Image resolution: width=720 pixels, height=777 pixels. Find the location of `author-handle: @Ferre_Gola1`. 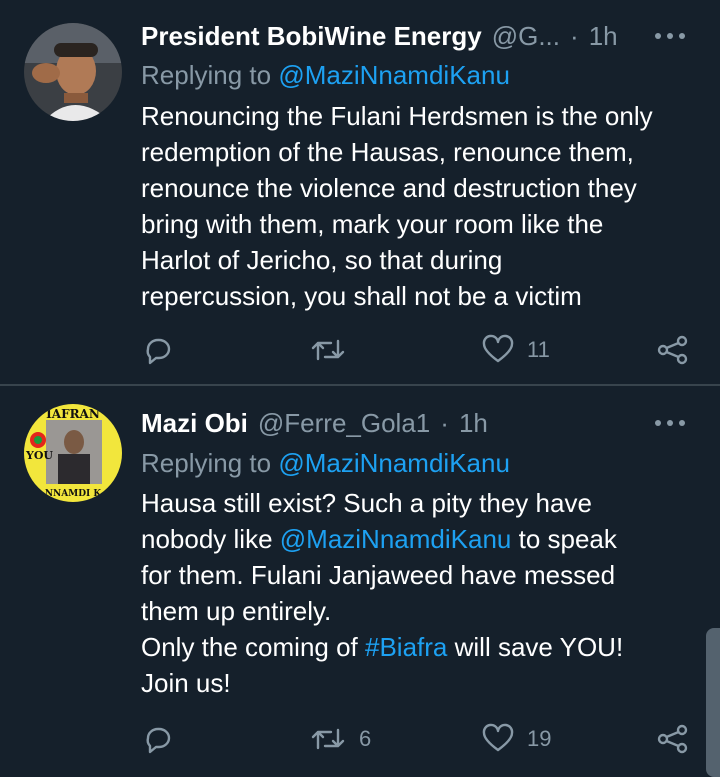

author-handle: @Ferre_Gola1 is located at coordinates (344, 423).